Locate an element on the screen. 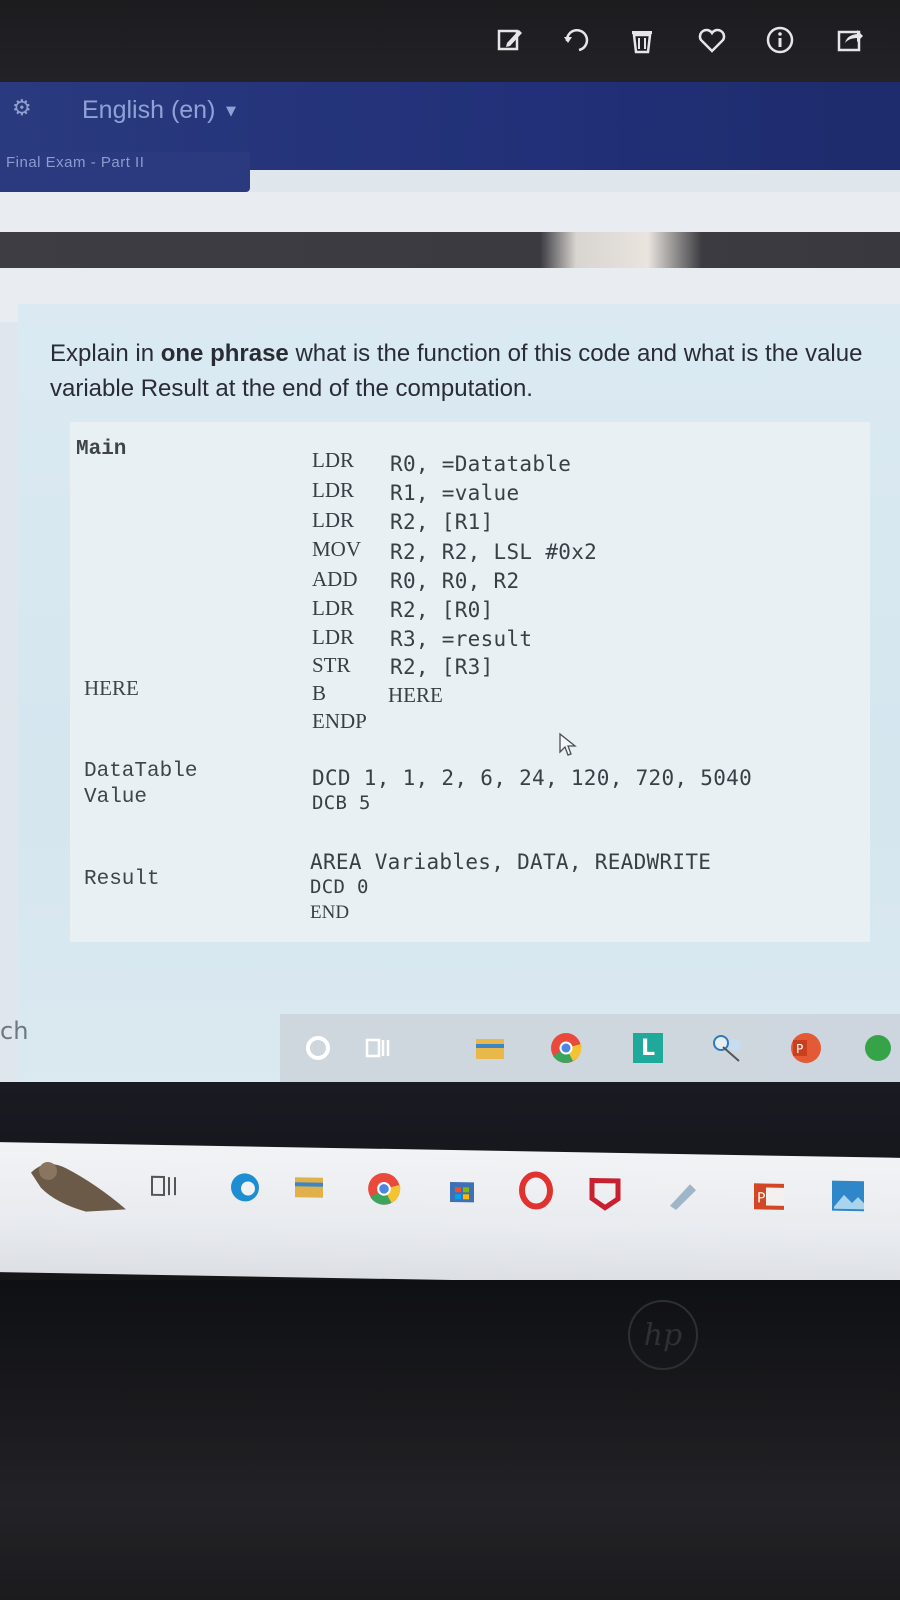 The height and width of the screenshot is (1600, 900). code-args: R3, =result is located at coordinates (461, 639).